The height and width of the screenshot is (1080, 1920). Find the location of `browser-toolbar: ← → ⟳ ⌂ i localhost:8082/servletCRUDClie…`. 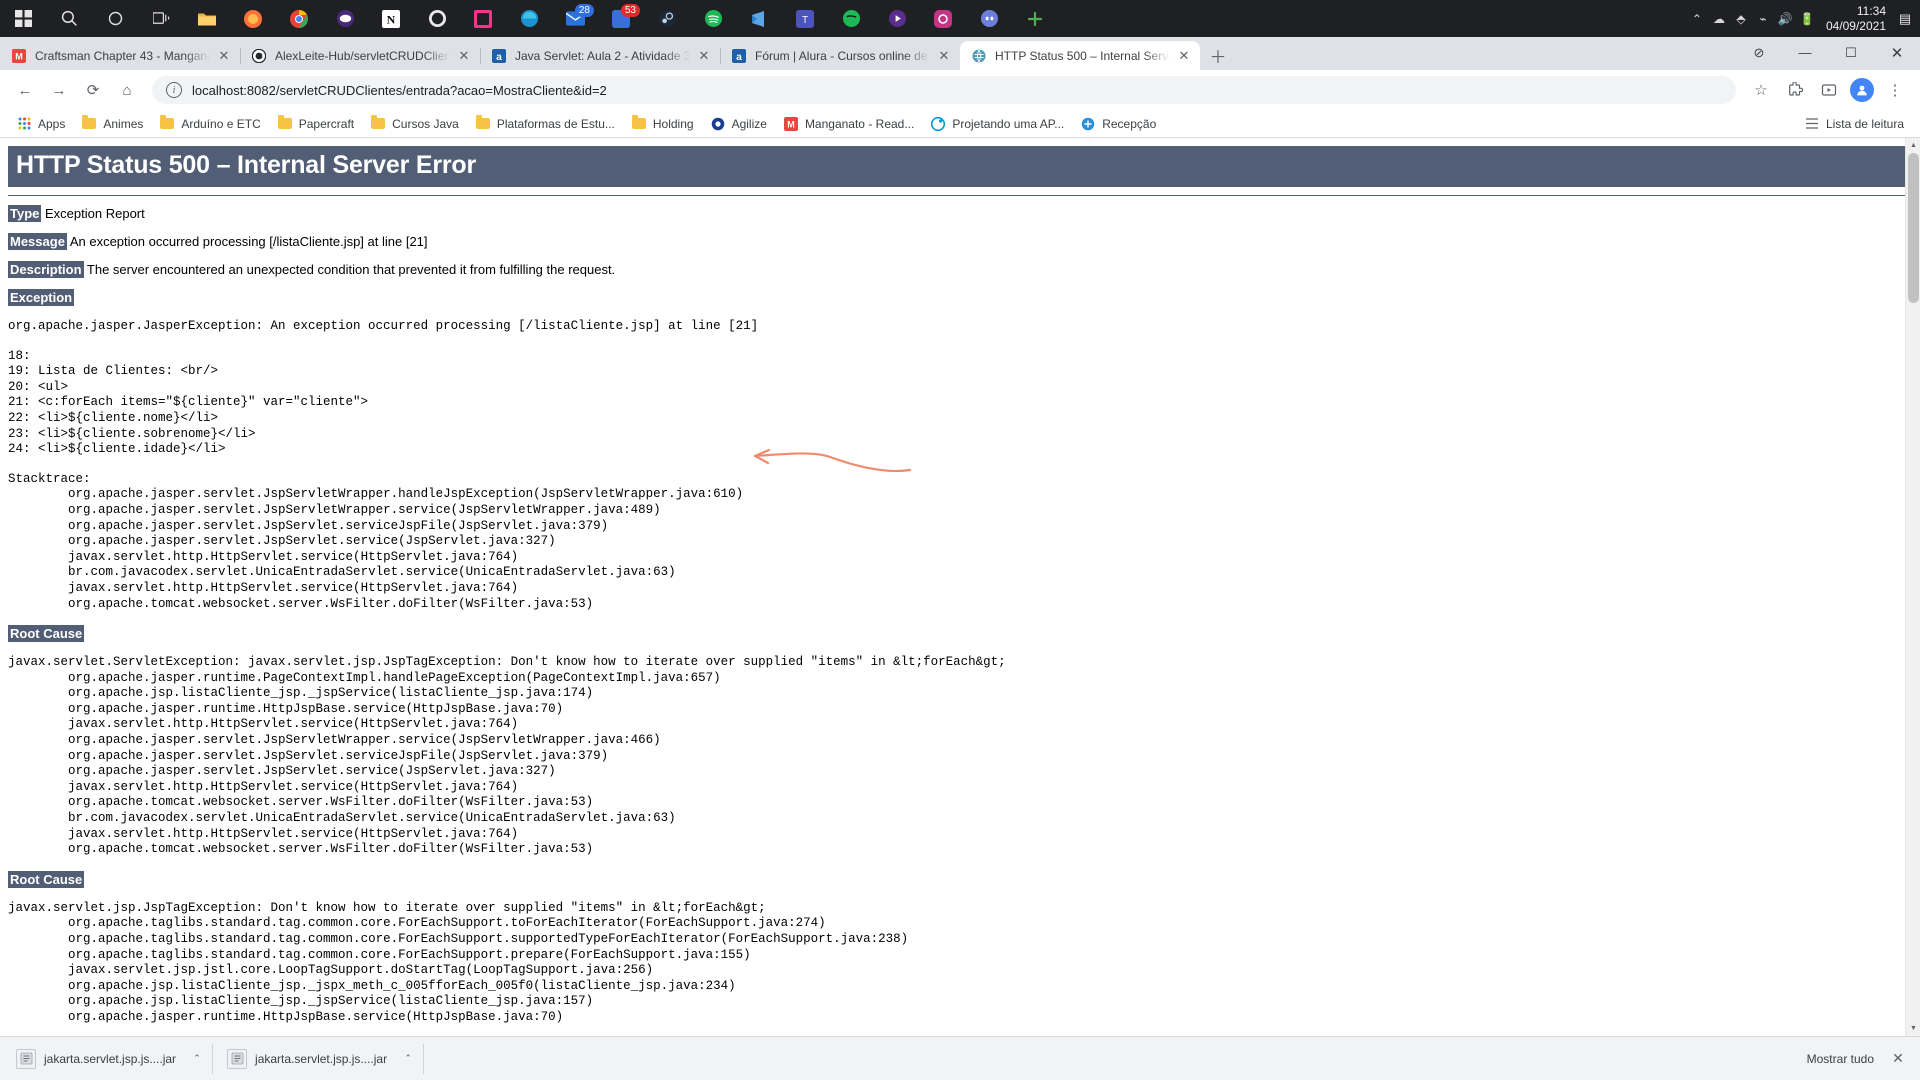

browser-toolbar: ← → ⟳ ⌂ i localhost:8082/servletCRUDClie… is located at coordinates (960, 90).